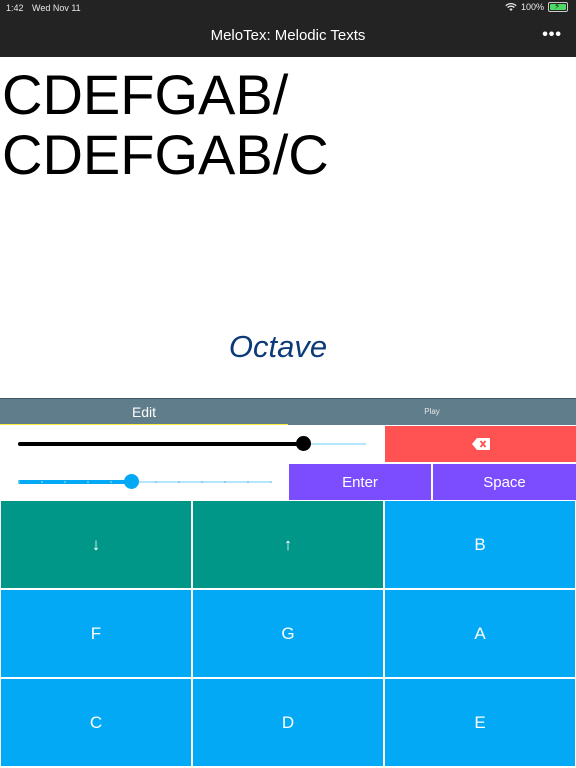  I want to click on slider-2-fill, so click(74, 482).